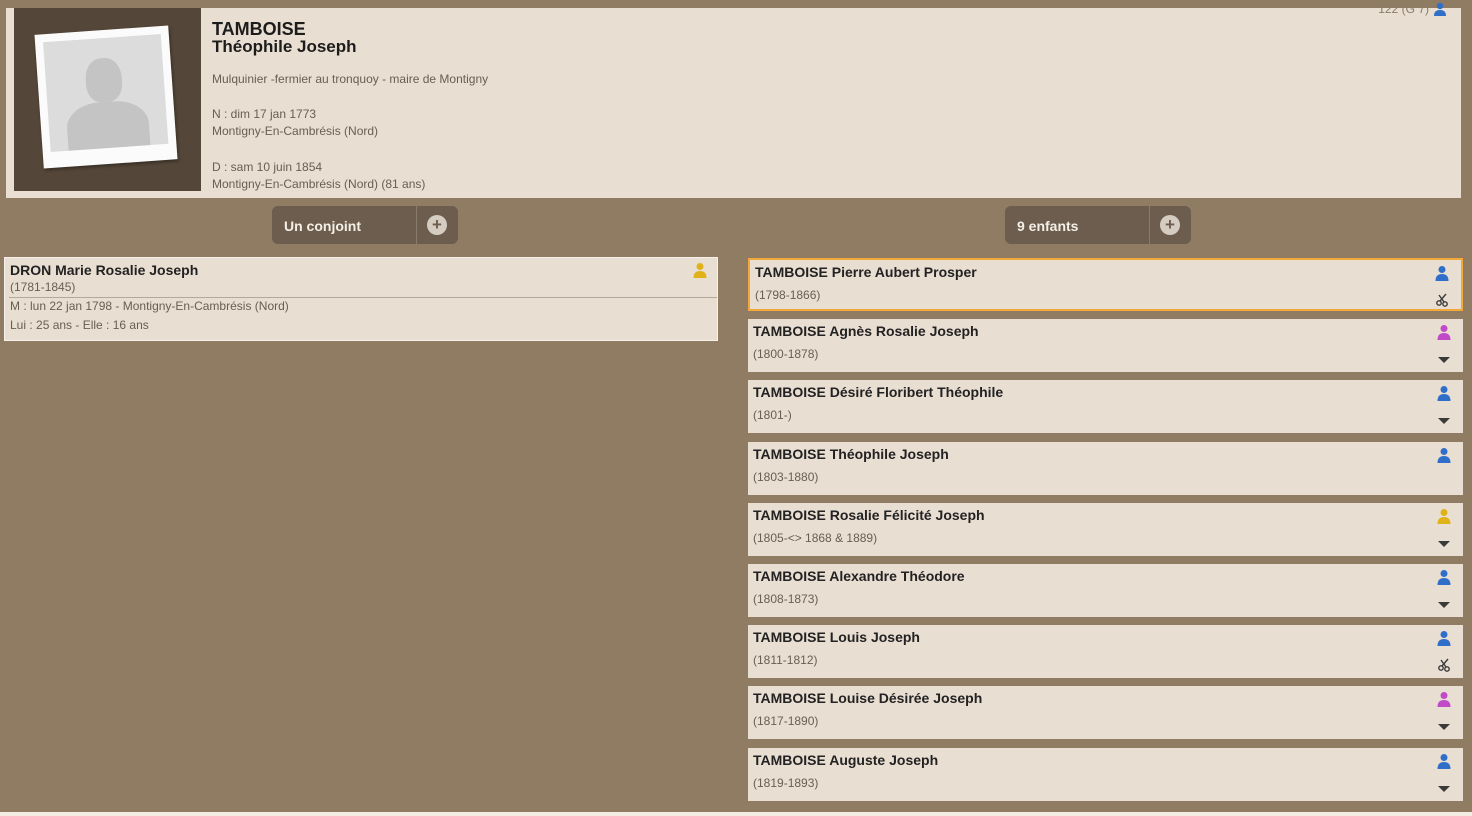 This screenshot has width=1472, height=816. Describe the element at coordinates (786, 599) in the screenshot. I see `child-dates: (1808-1873)` at that location.